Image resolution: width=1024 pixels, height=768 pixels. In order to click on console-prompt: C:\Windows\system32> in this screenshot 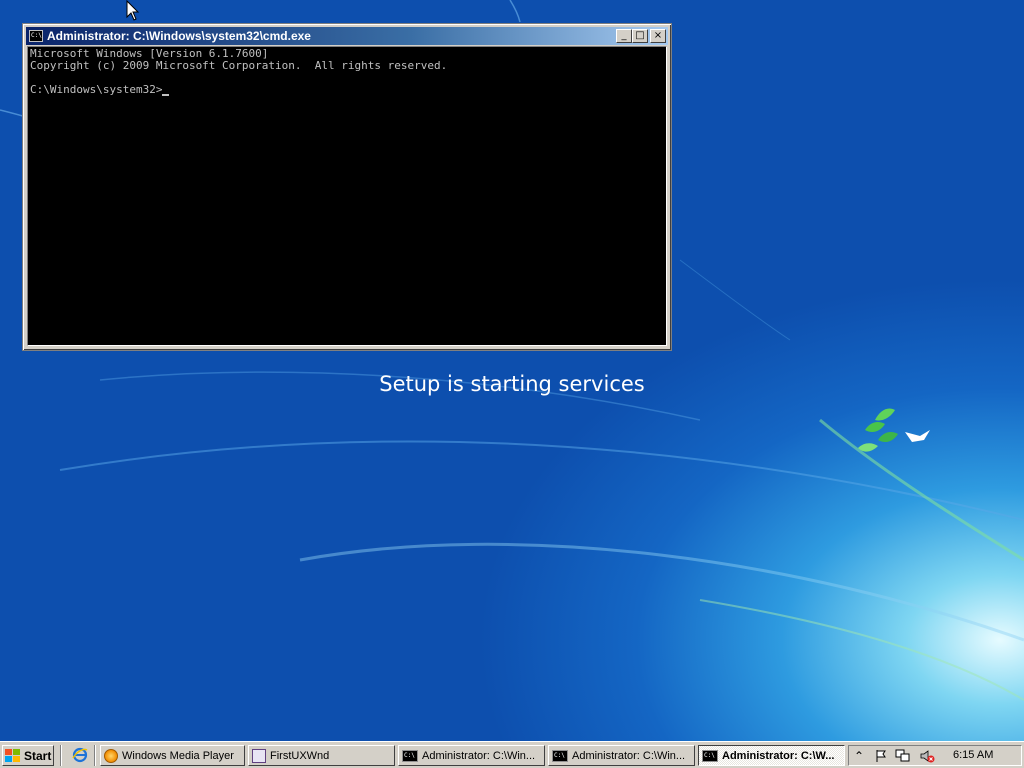, I will do `click(96, 89)`.